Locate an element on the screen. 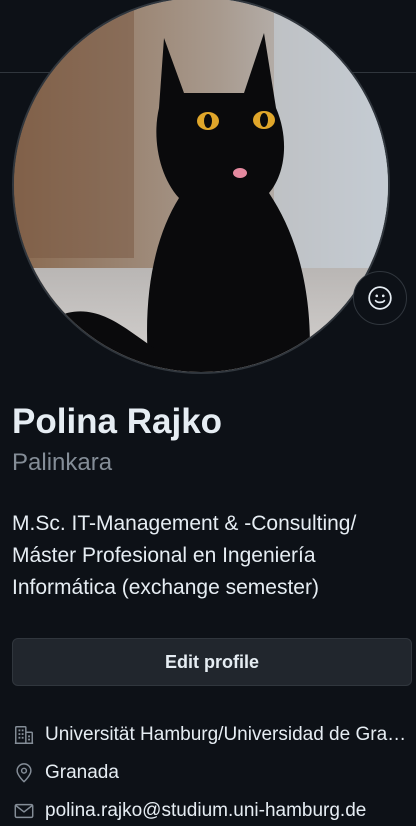  profile-names: Polina Rajko Palinkara is located at coordinates (117, 439).